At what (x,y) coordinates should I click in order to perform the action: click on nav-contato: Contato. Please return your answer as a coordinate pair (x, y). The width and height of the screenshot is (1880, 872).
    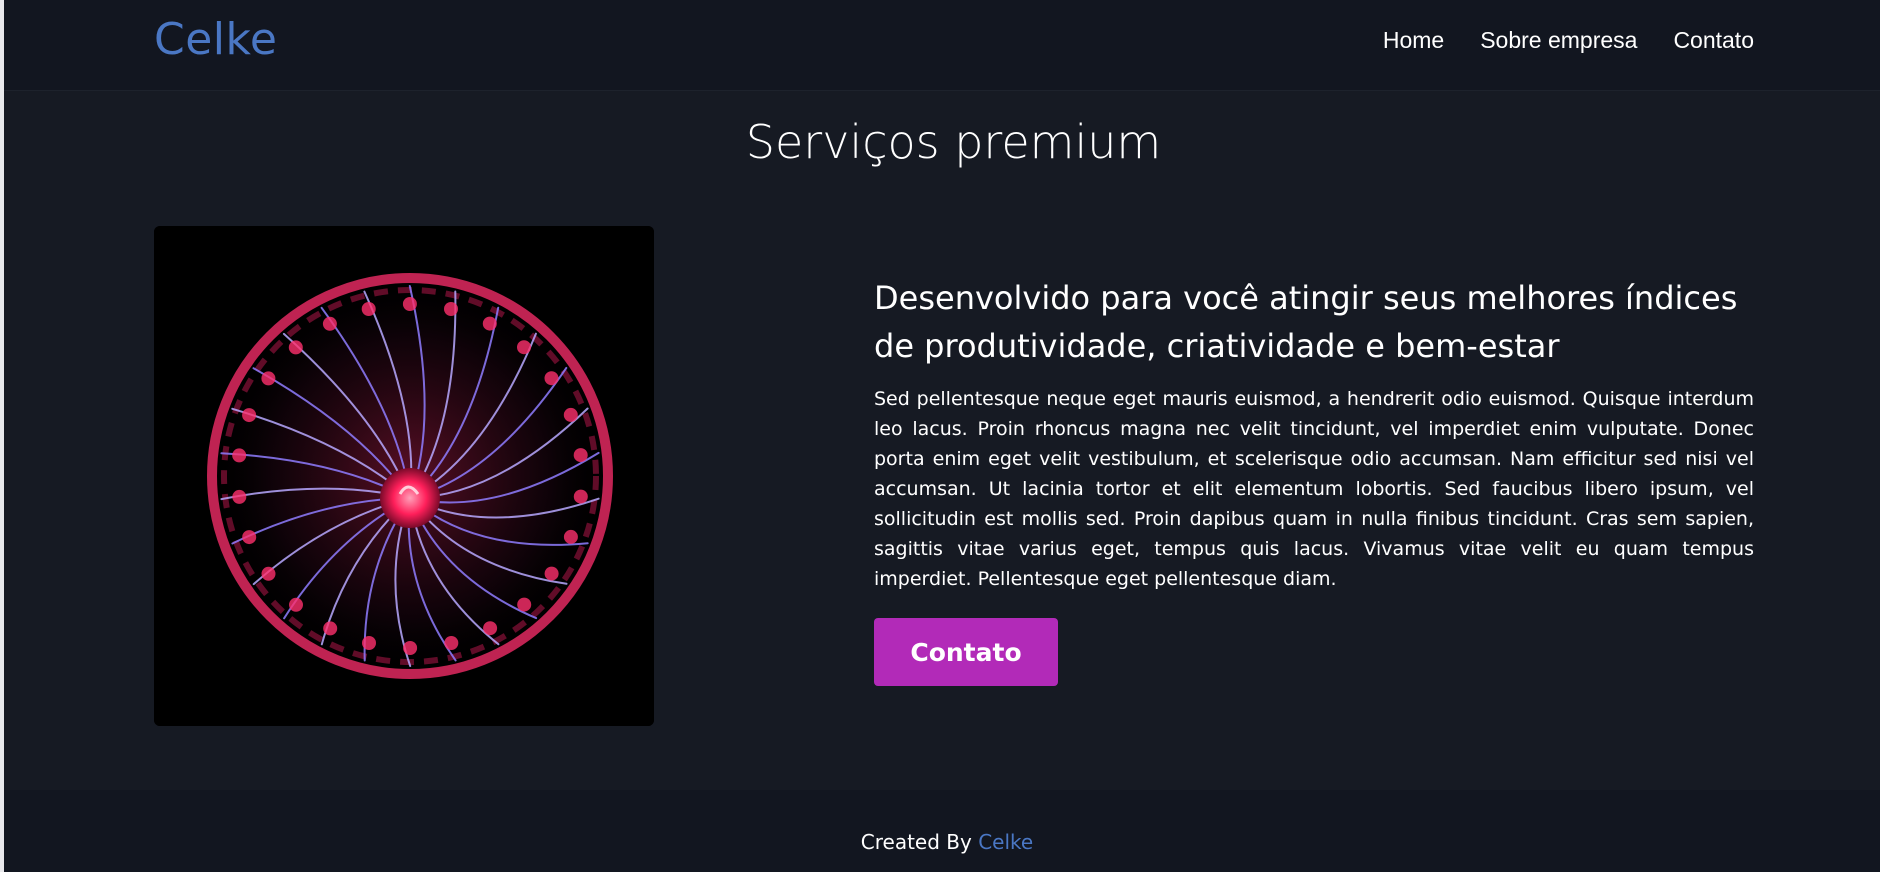
    Looking at the image, I should click on (1713, 40).